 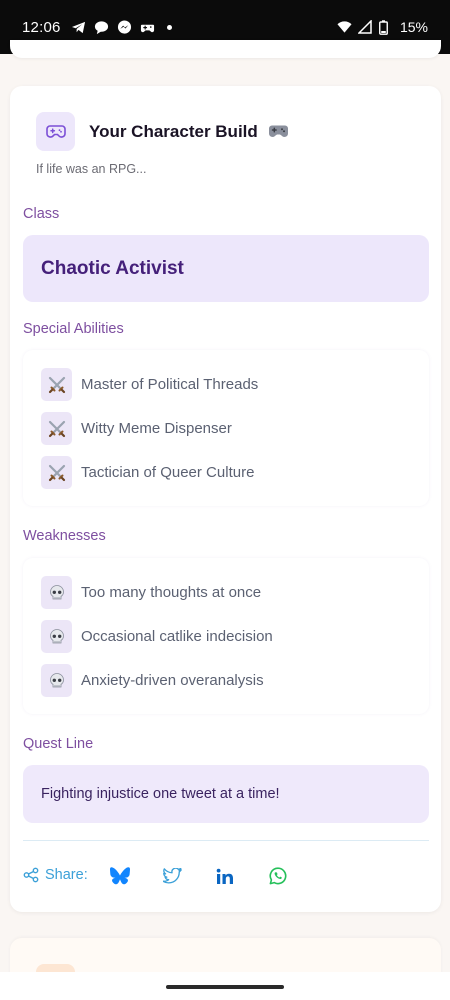 What do you see at coordinates (58, 744) in the screenshot?
I see `quest-label: Quest Line` at bounding box center [58, 744].